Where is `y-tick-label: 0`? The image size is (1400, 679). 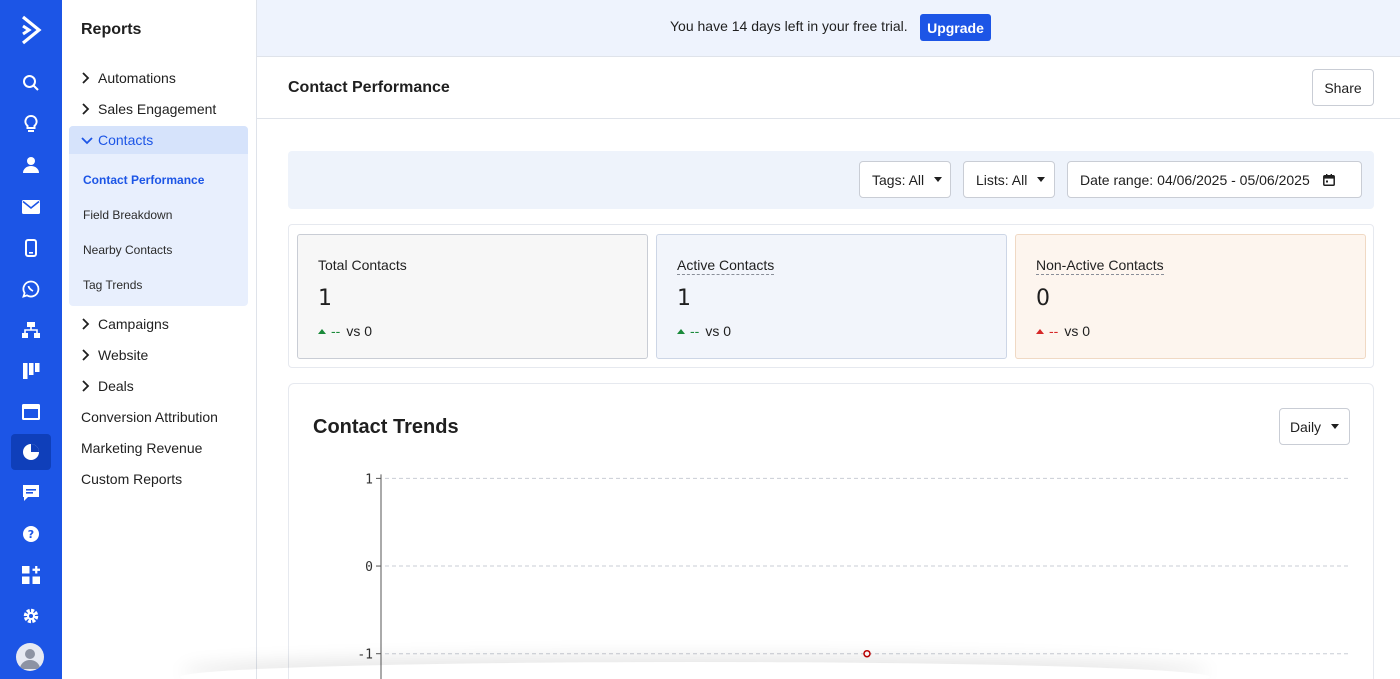
y-tick-label: 0 is located at coordinates (369, 567).